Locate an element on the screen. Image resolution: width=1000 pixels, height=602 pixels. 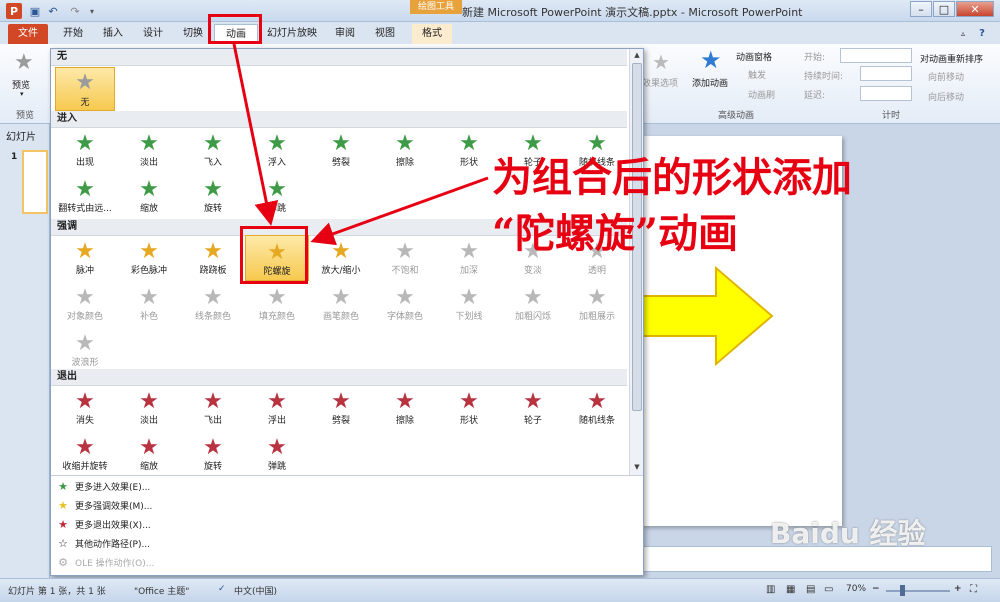
baidu-jingyan-watermark: Baidu 经验 is located at coordinates (848, 533).